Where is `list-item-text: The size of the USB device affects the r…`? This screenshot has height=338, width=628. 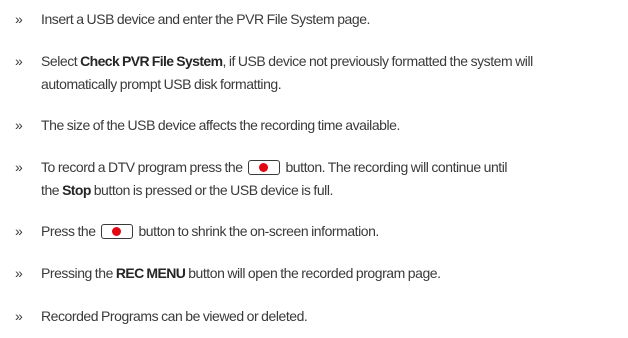
list-item-text: The size of the USB device affects the r… is located at coordinates (330, 125).